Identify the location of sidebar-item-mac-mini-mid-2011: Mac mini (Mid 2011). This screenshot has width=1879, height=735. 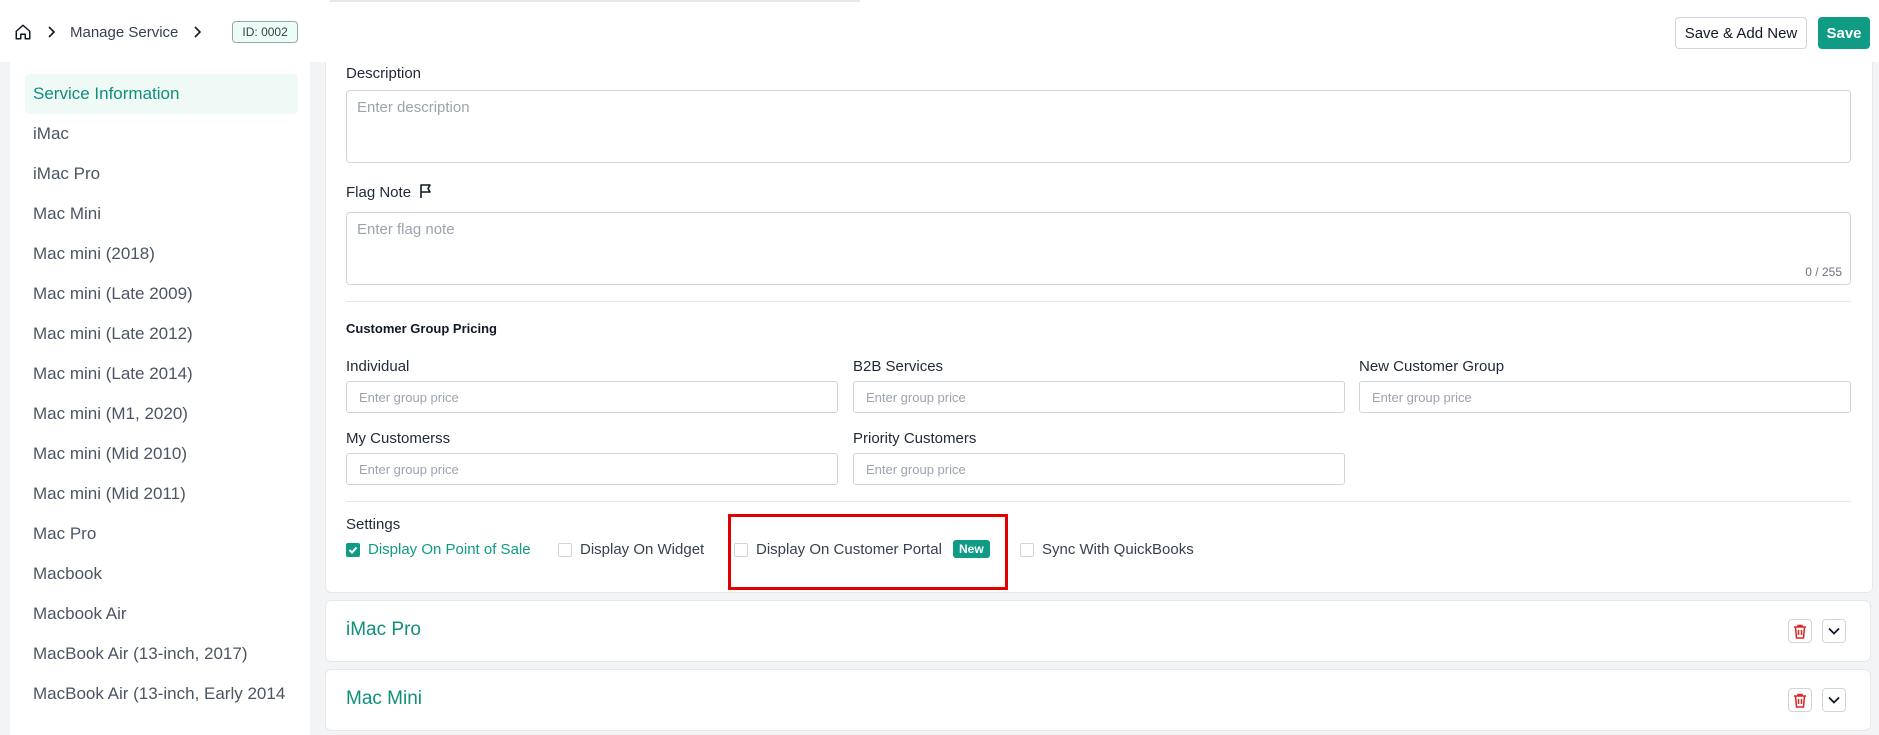
(161, 494).